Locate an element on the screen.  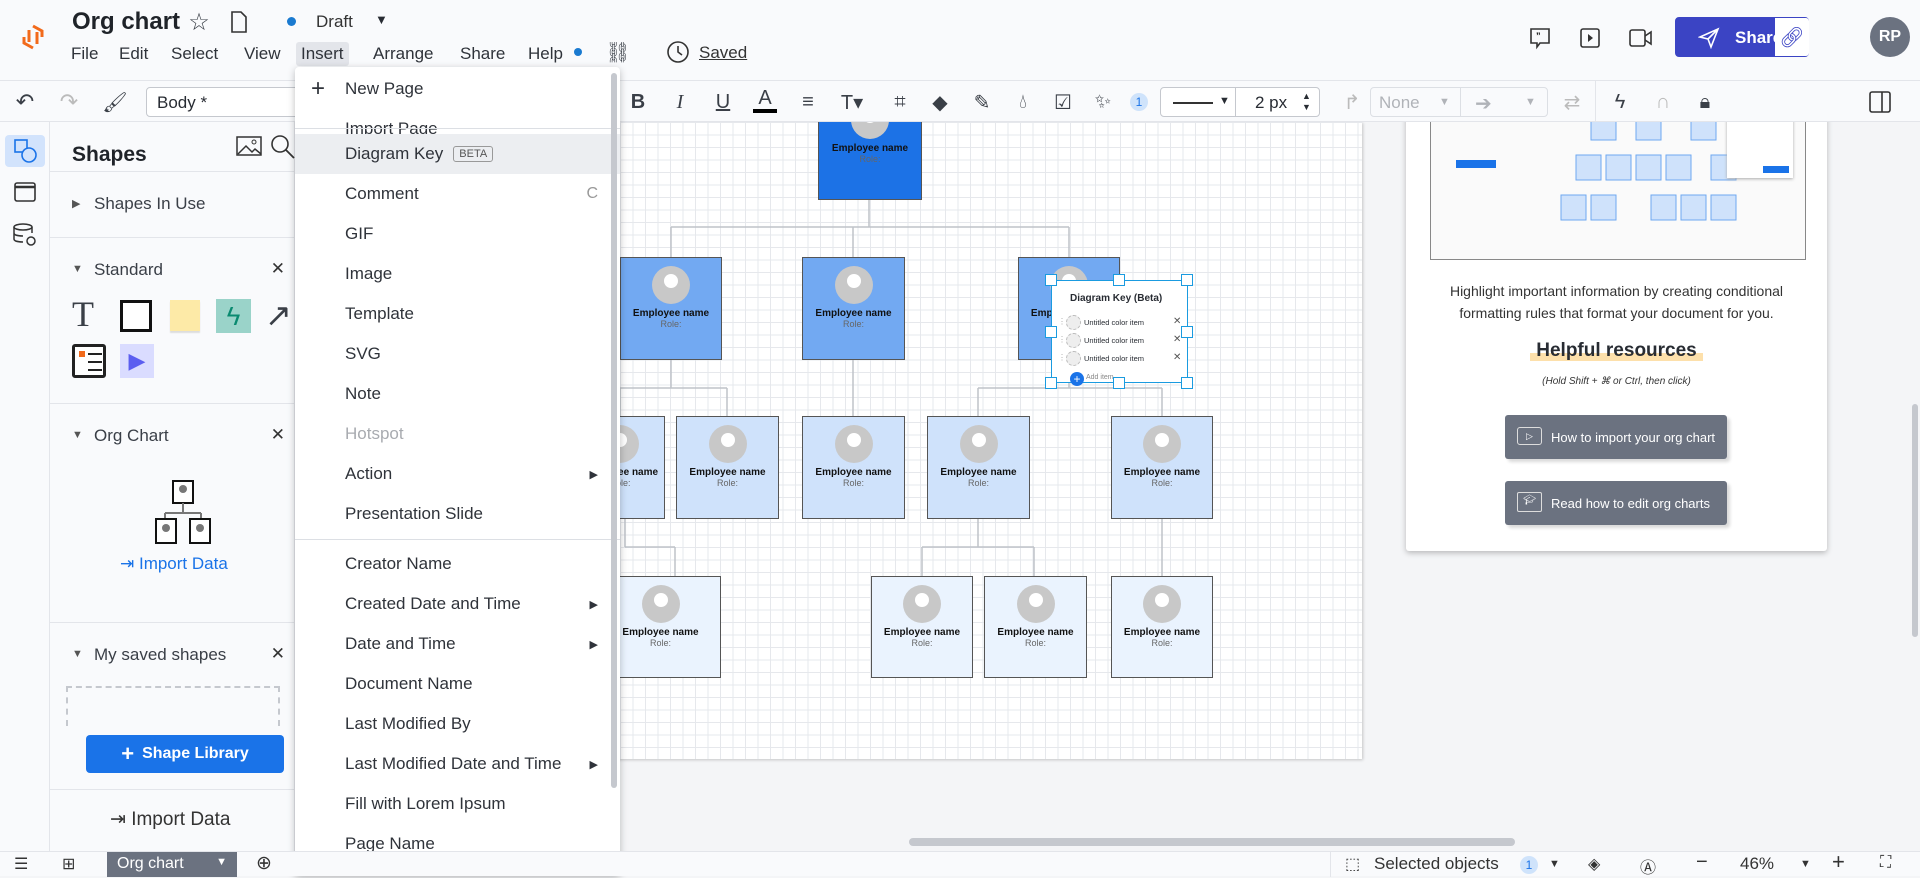
menu-arrange: Arrange is located at coordinates (403, 54).